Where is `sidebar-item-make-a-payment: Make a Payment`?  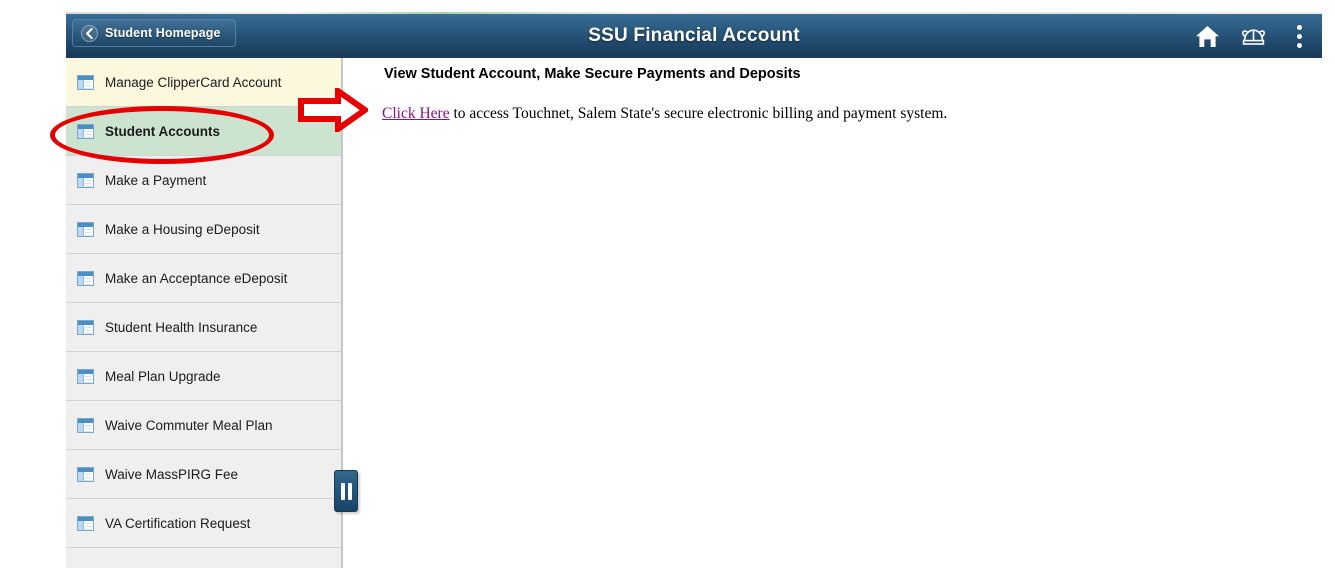
sidebar-item-make-a-payment: Make a Payment is located at coordinates (203, 180).